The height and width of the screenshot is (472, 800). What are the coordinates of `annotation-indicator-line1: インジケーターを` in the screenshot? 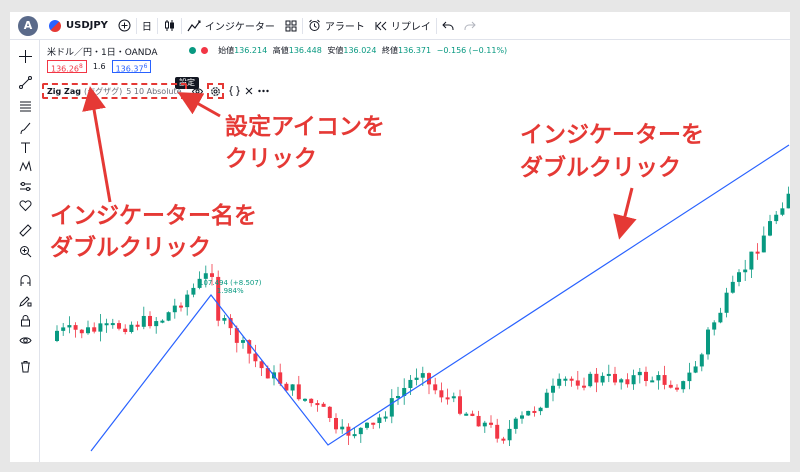 It's located at (612, 135).